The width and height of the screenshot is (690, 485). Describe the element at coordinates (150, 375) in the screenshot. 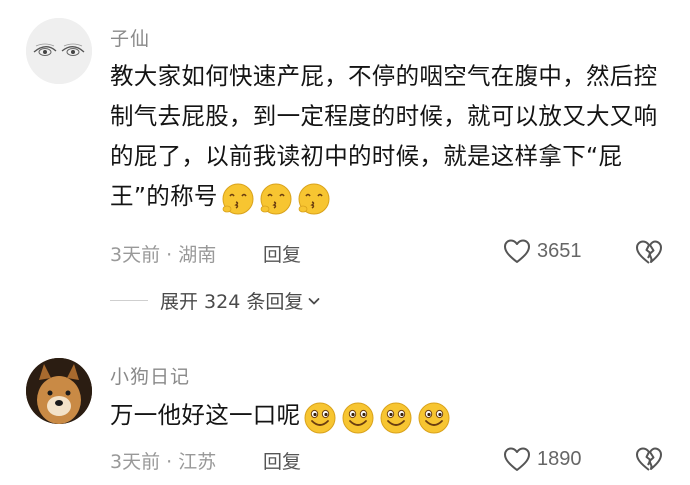

I see `username: 小狗日记` at that location.